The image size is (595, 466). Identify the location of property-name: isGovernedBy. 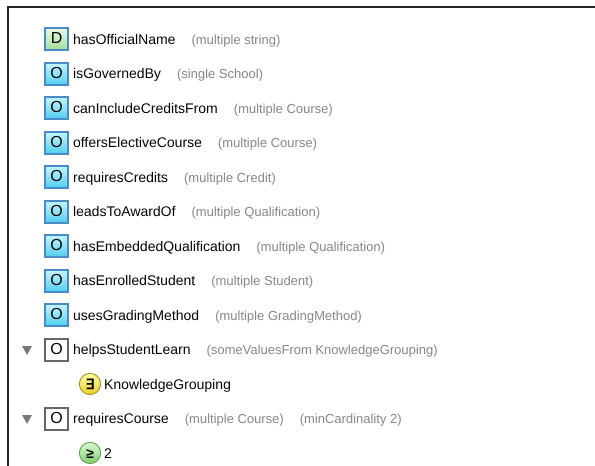
(117, 73).